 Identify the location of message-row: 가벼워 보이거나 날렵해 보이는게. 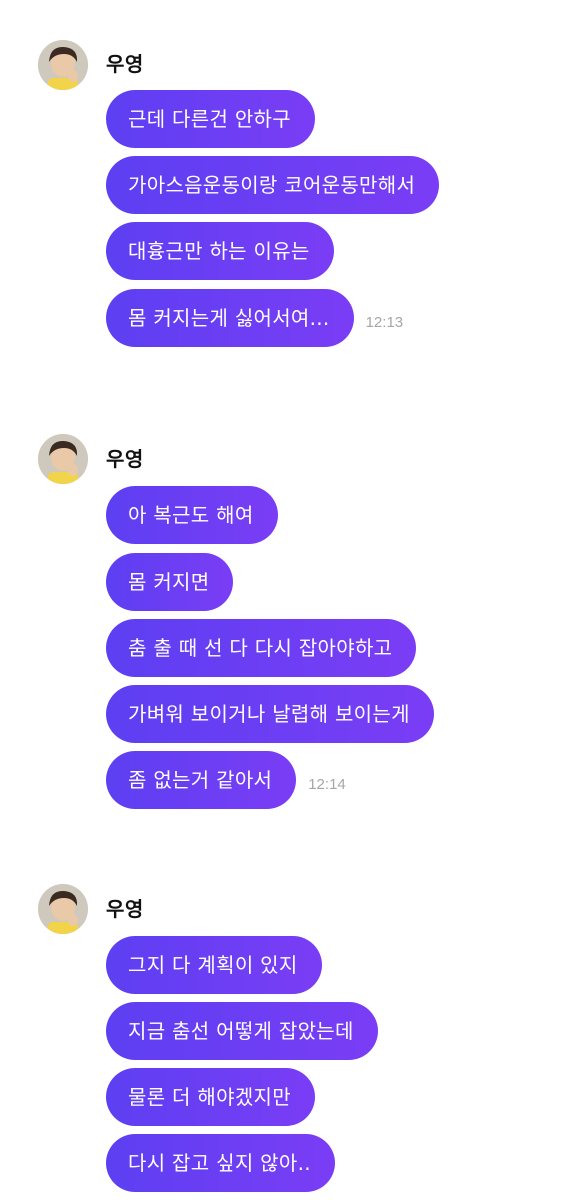
(270, 714).